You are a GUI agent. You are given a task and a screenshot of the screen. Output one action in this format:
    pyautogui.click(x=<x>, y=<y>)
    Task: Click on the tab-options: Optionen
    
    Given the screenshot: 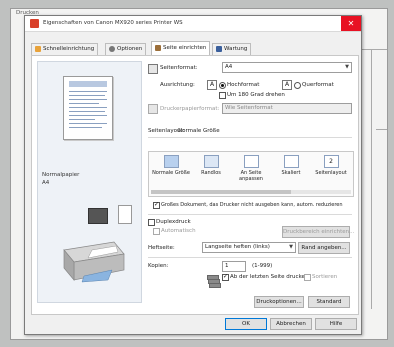 What is the action you would take?
    pyautogui.click(x=126, y=49)
    